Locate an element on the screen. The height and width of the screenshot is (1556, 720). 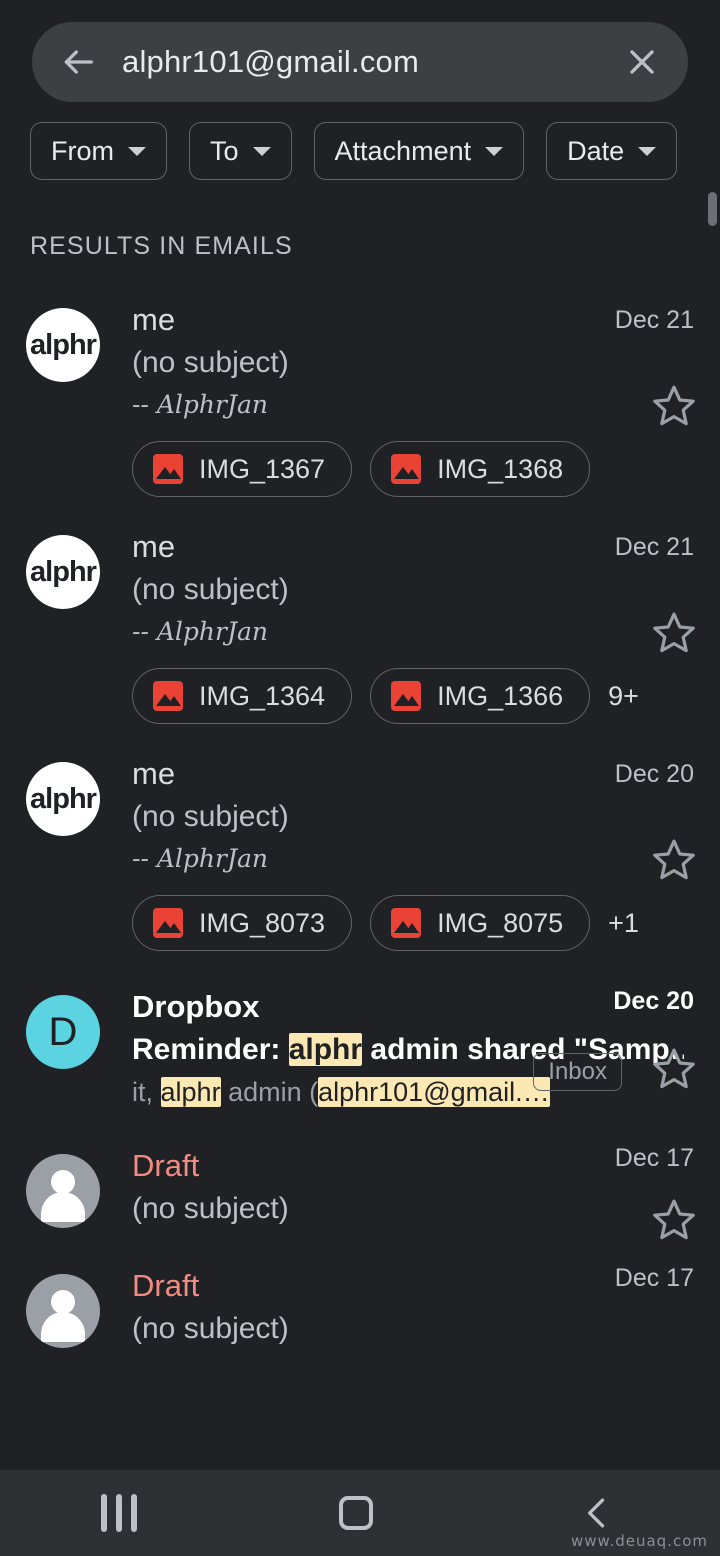
text-segment: admin ( is located at coordinates (269, 1092).